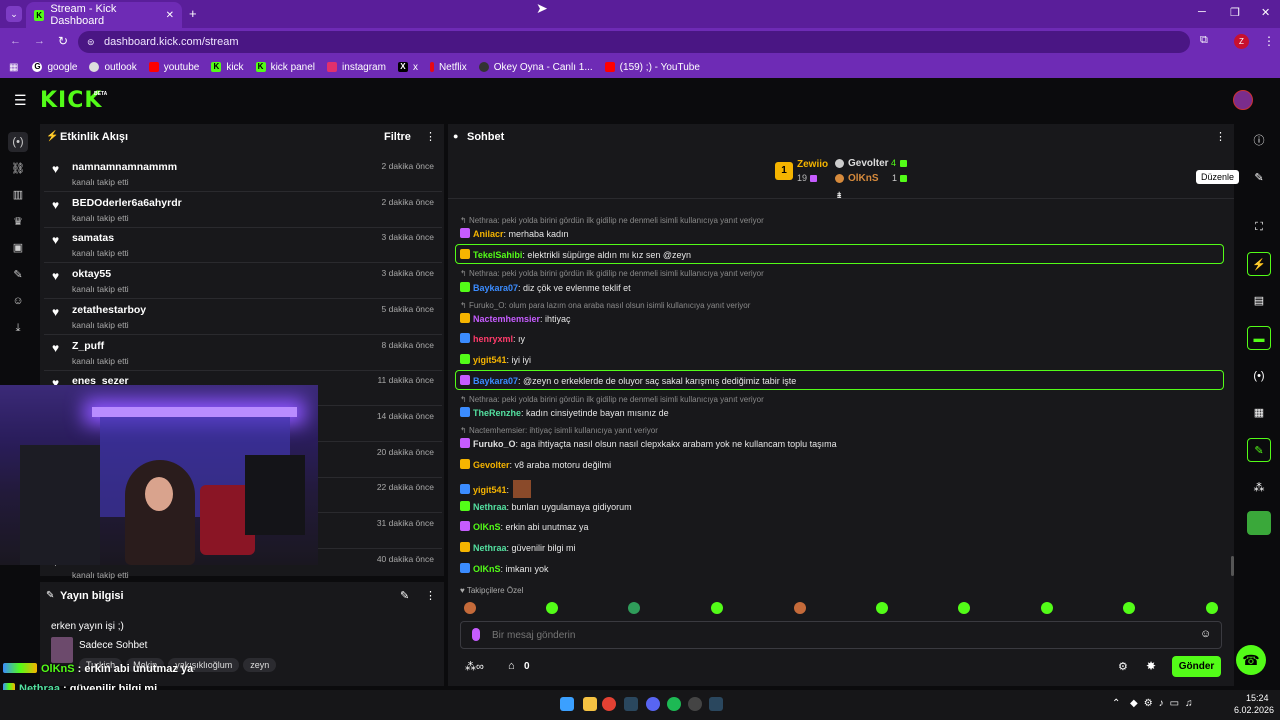  I want to click on screenshot-icon: ⛶, so click(1259, 227).